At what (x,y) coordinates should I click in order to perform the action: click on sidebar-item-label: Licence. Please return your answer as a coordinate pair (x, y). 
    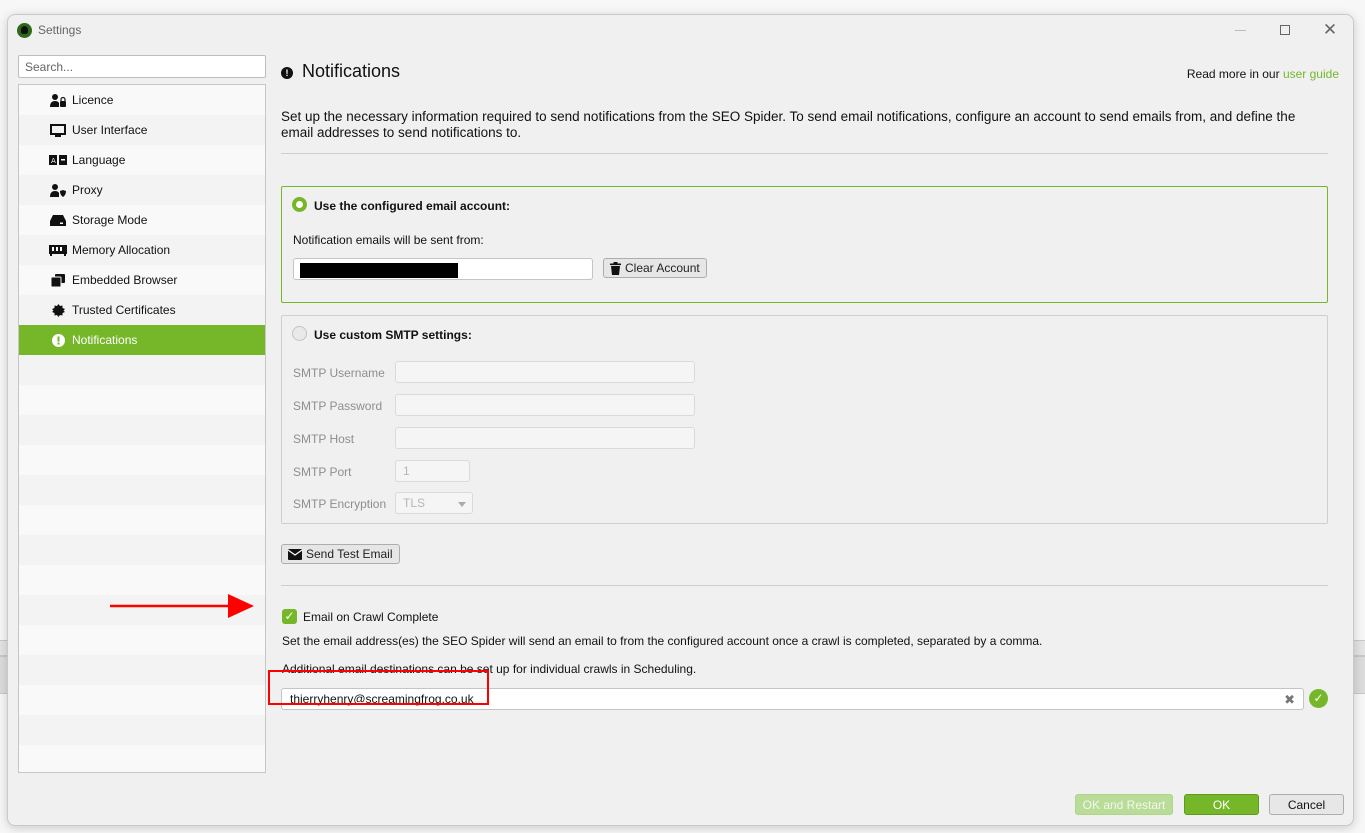
    Looking at the image, I should click on (93, 100).